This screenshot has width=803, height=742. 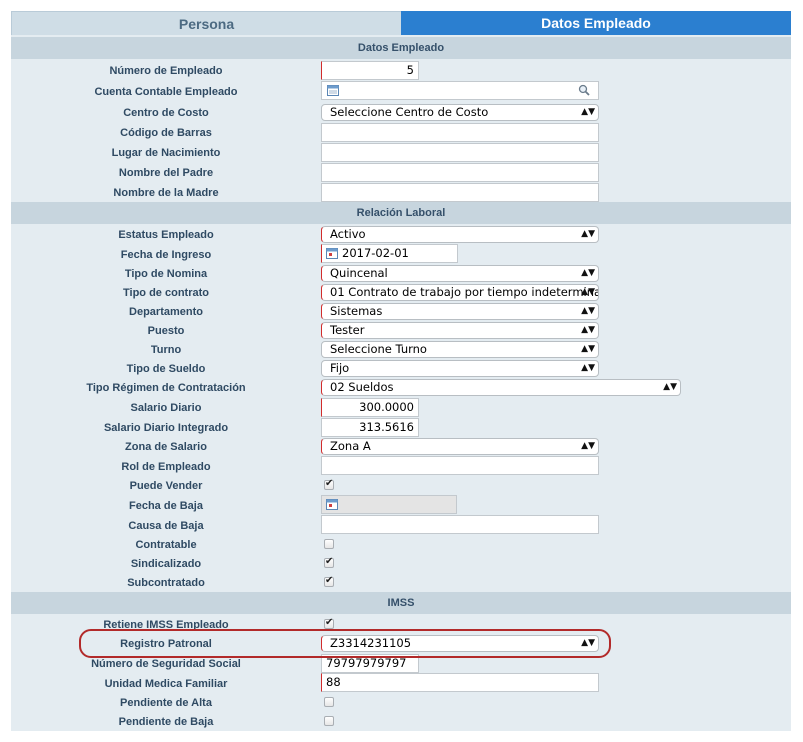 I want to click on zona-salario-value: Zona A, so click(x=350, y=446).